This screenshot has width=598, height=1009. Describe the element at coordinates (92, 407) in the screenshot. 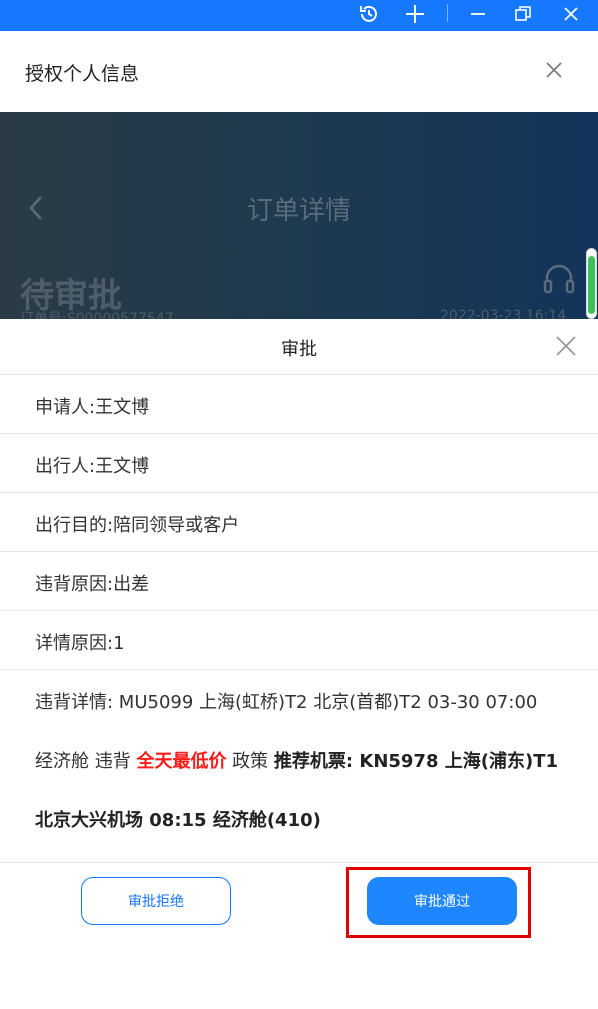

I see `applicant-text: 申请人:王文博` at that location.